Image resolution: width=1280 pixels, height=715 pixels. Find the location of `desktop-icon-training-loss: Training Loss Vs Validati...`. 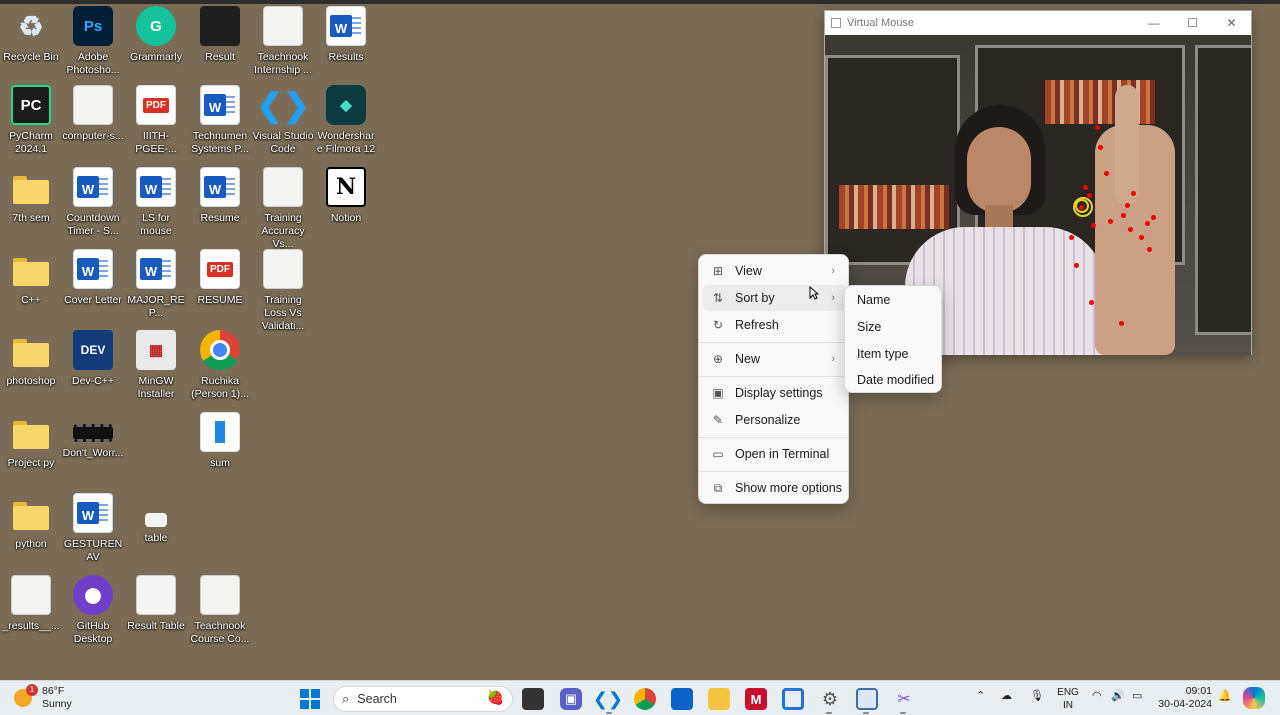

desktop-icon-training-loss: Training Loss Vs Validati... is located at coordinates (283, 291).